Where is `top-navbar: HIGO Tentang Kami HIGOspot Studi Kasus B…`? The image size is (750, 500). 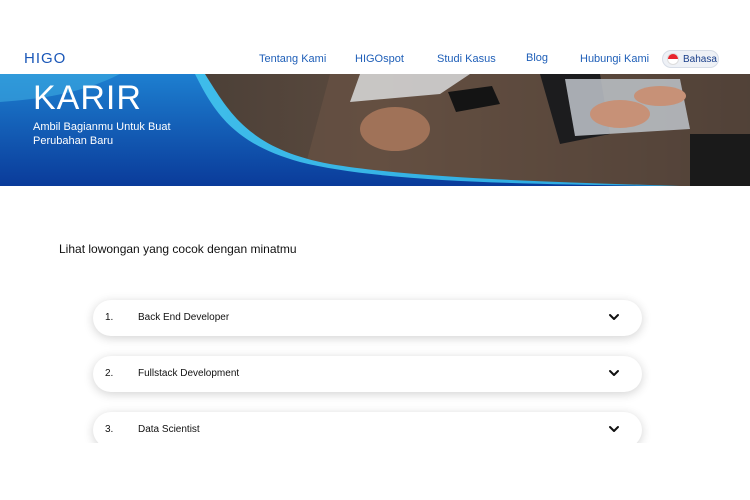
top-navbar: HIGO Tentang Kami HIGOspot Studi Kasus B… is located at coordinates (375, 59).